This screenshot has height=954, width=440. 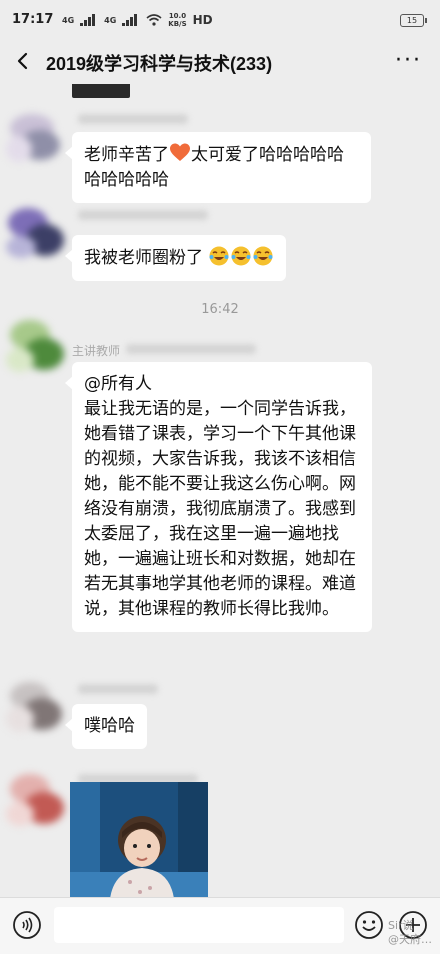 I want to click on photo-message, so click(x=139, y=839).